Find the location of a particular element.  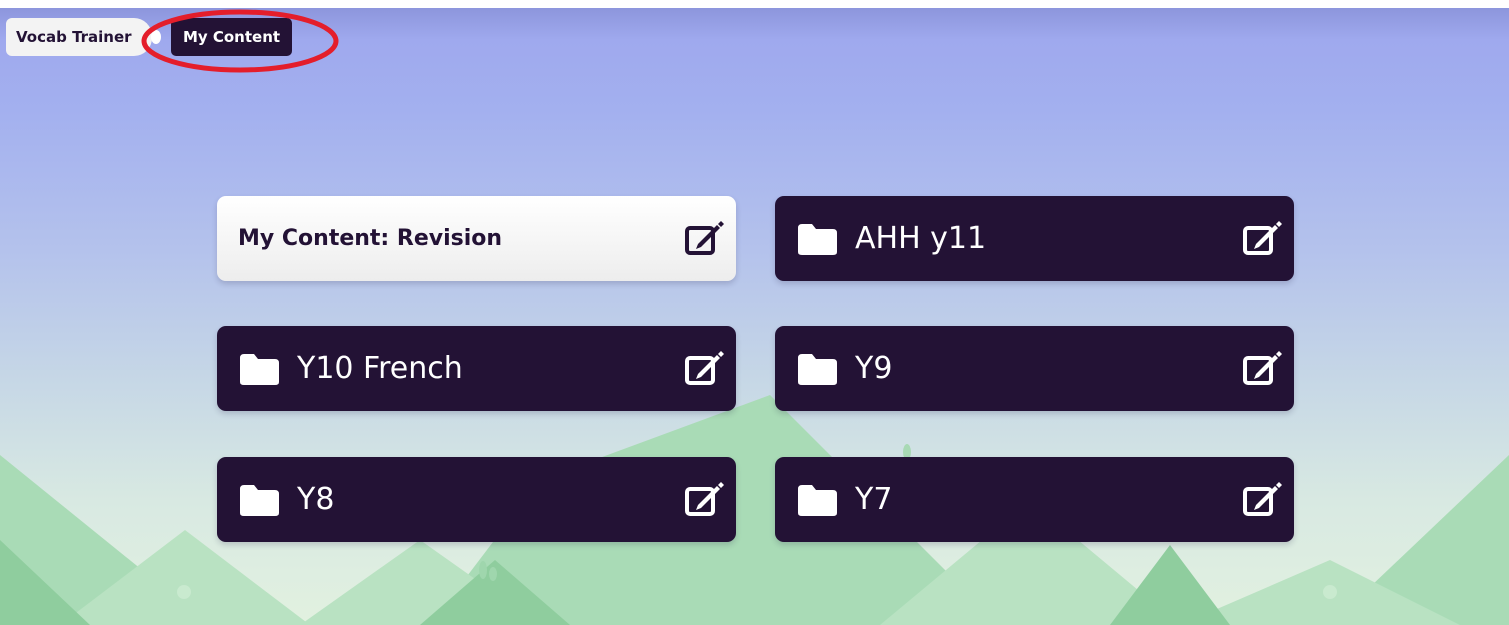

card-folder-y8: Y8 is located at coordinates (476, 499).